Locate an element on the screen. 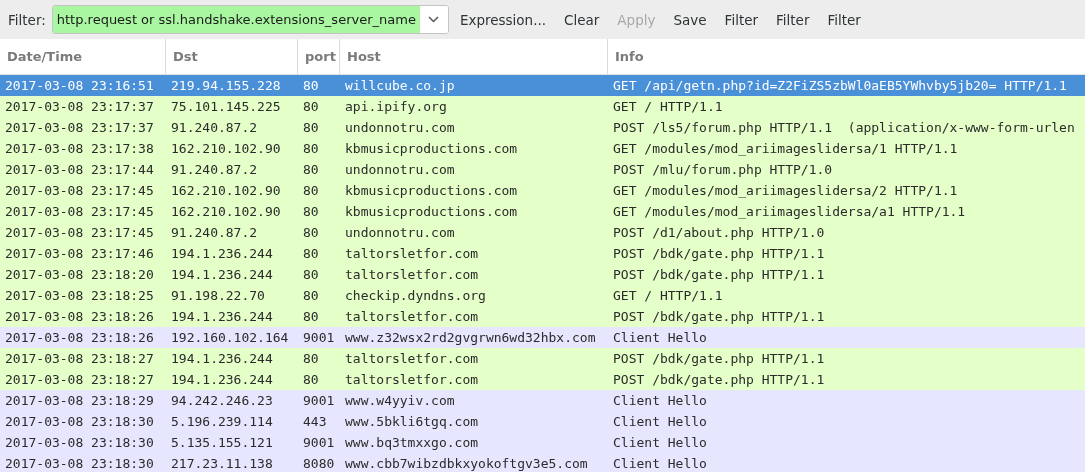 Image resolution: width=1085 pixels, height=472 pixels. packet-row: 2017-03-08 23:18:20 194.1.236.244 80 taltorsletfor.com POST /bdk/gate.php HTTP/1.1 is located at coordinates (542, 274).